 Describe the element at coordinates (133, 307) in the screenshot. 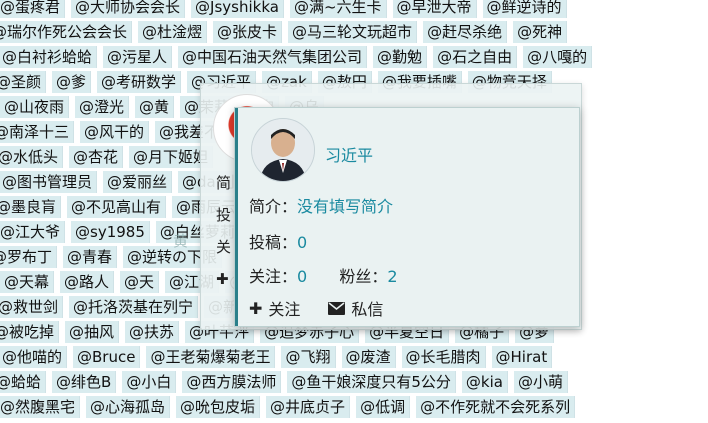

I see `user-tag: @托洛茨基在列宁` at that location.